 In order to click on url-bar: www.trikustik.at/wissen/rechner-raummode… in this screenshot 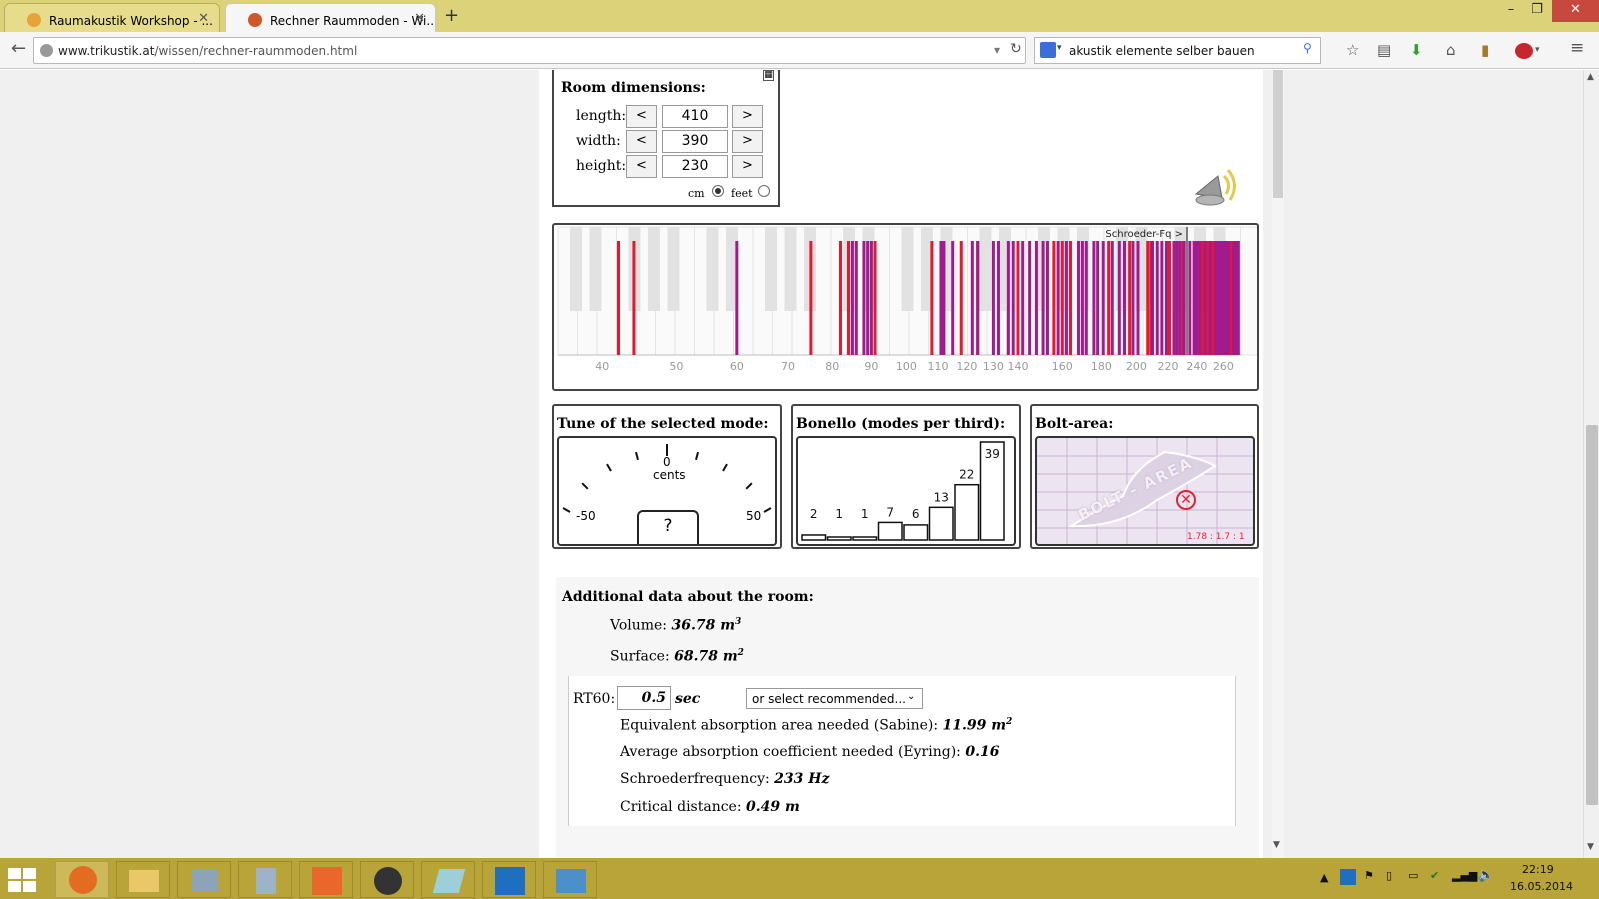, I will do `click(529, 50)`.